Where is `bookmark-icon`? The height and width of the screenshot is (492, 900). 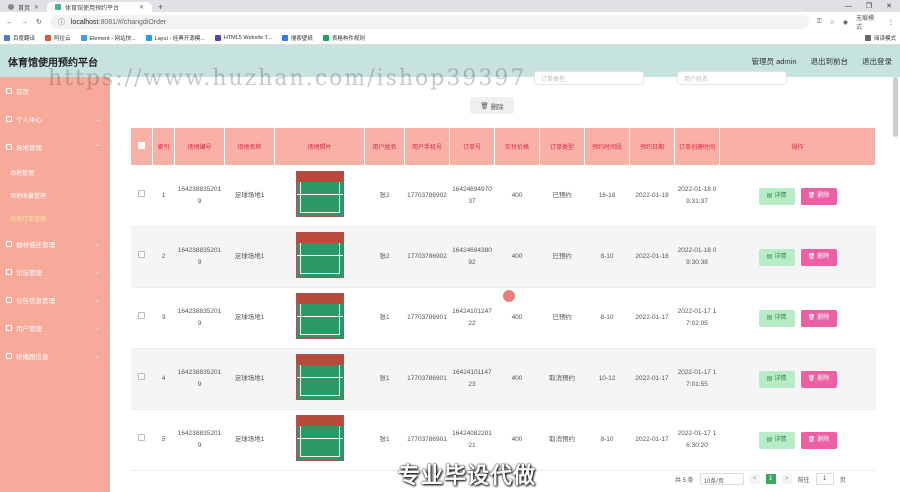 bookmark-icon is located at coordinates (217, 38).